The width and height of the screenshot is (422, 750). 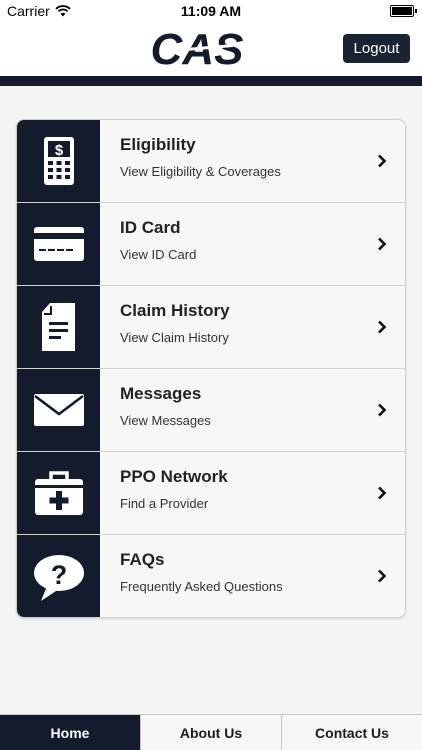 I want to click on menu-item-messages: Messages View Messages, so click(x=211, y=410).